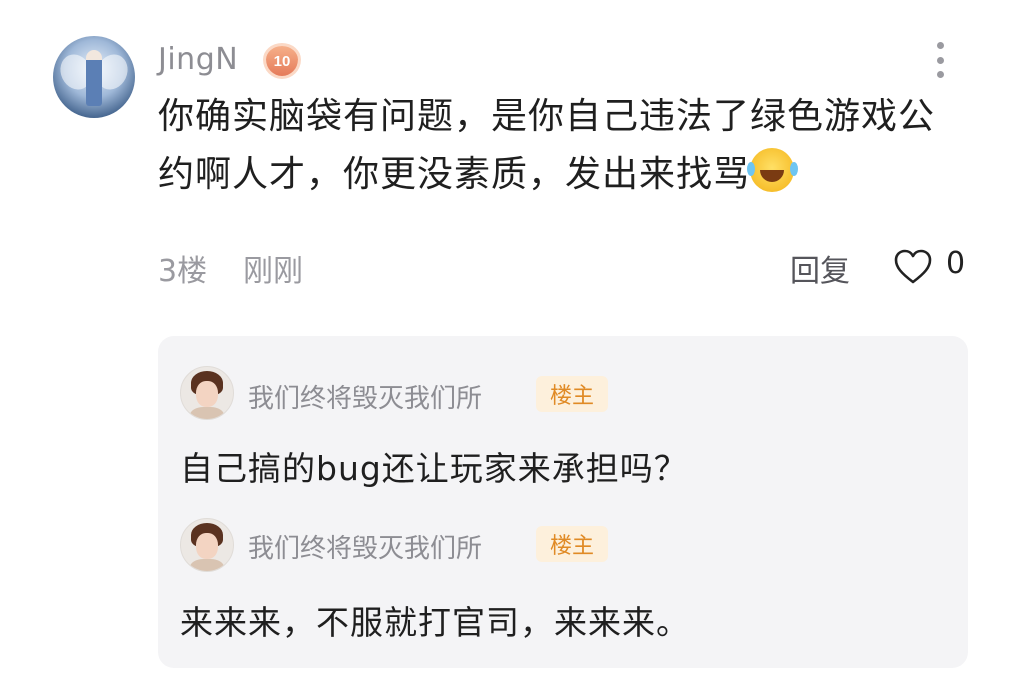  What do you see at coordinates (434, 468) in the screenshot?
I see `reply-text: 自己搞的bug还让玩家来承担吗？` at bounding box center [434, 468].